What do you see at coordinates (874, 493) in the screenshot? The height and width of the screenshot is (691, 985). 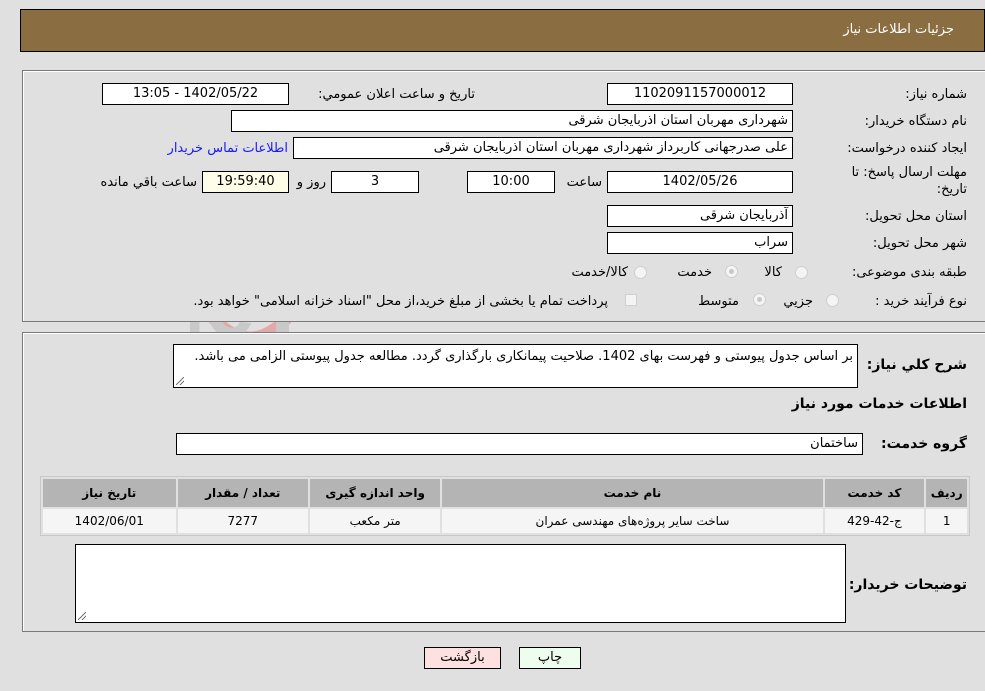 I see `col-service-code: کد خدمت` at bounding box center [874, 493].